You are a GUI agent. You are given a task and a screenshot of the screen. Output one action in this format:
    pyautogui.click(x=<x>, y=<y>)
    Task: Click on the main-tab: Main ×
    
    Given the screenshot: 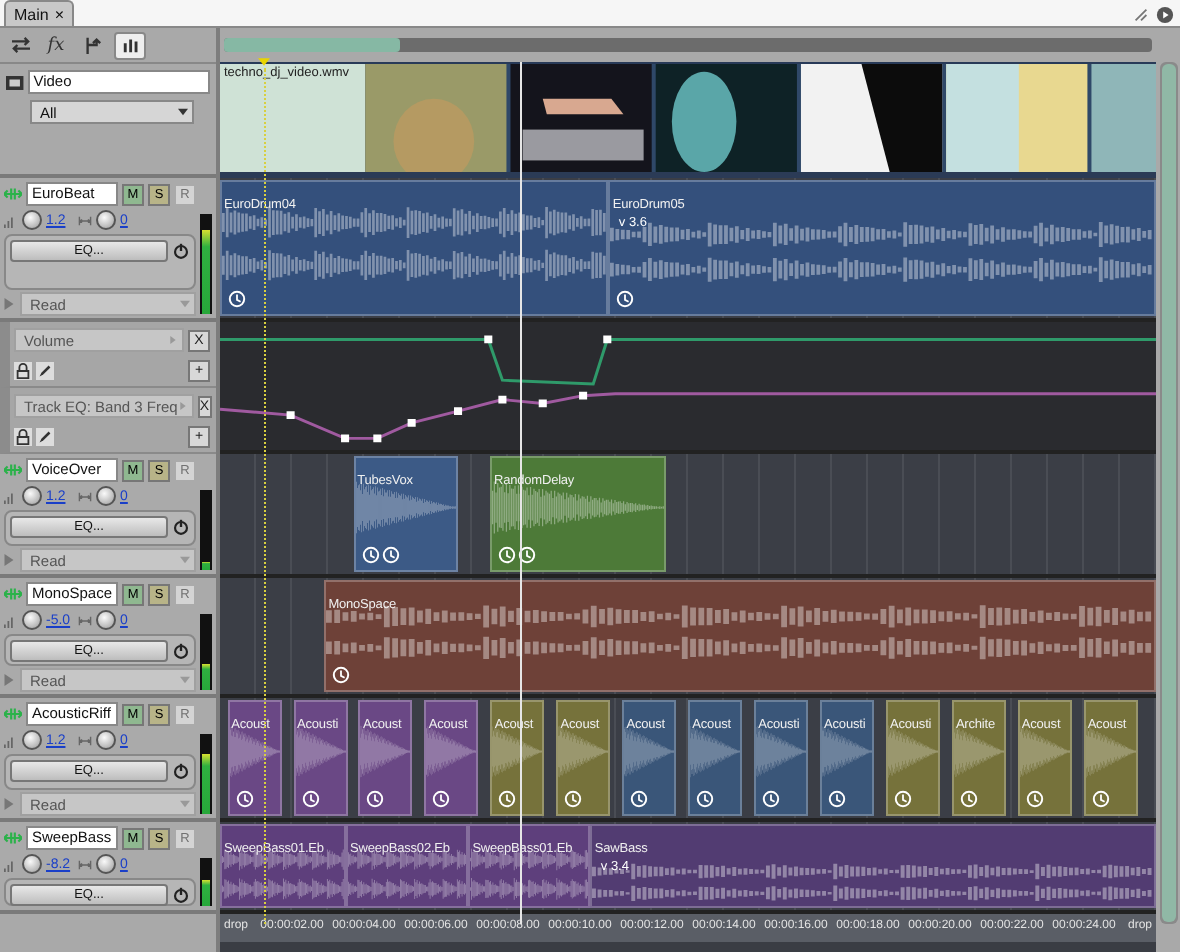 What is the action you would take?
    pyautogui.click(x=39, y=13)
    